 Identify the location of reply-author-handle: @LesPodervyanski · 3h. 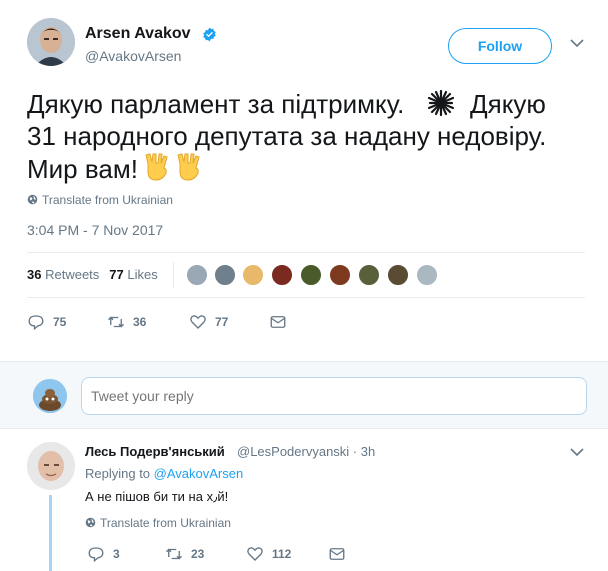
(306, 451).